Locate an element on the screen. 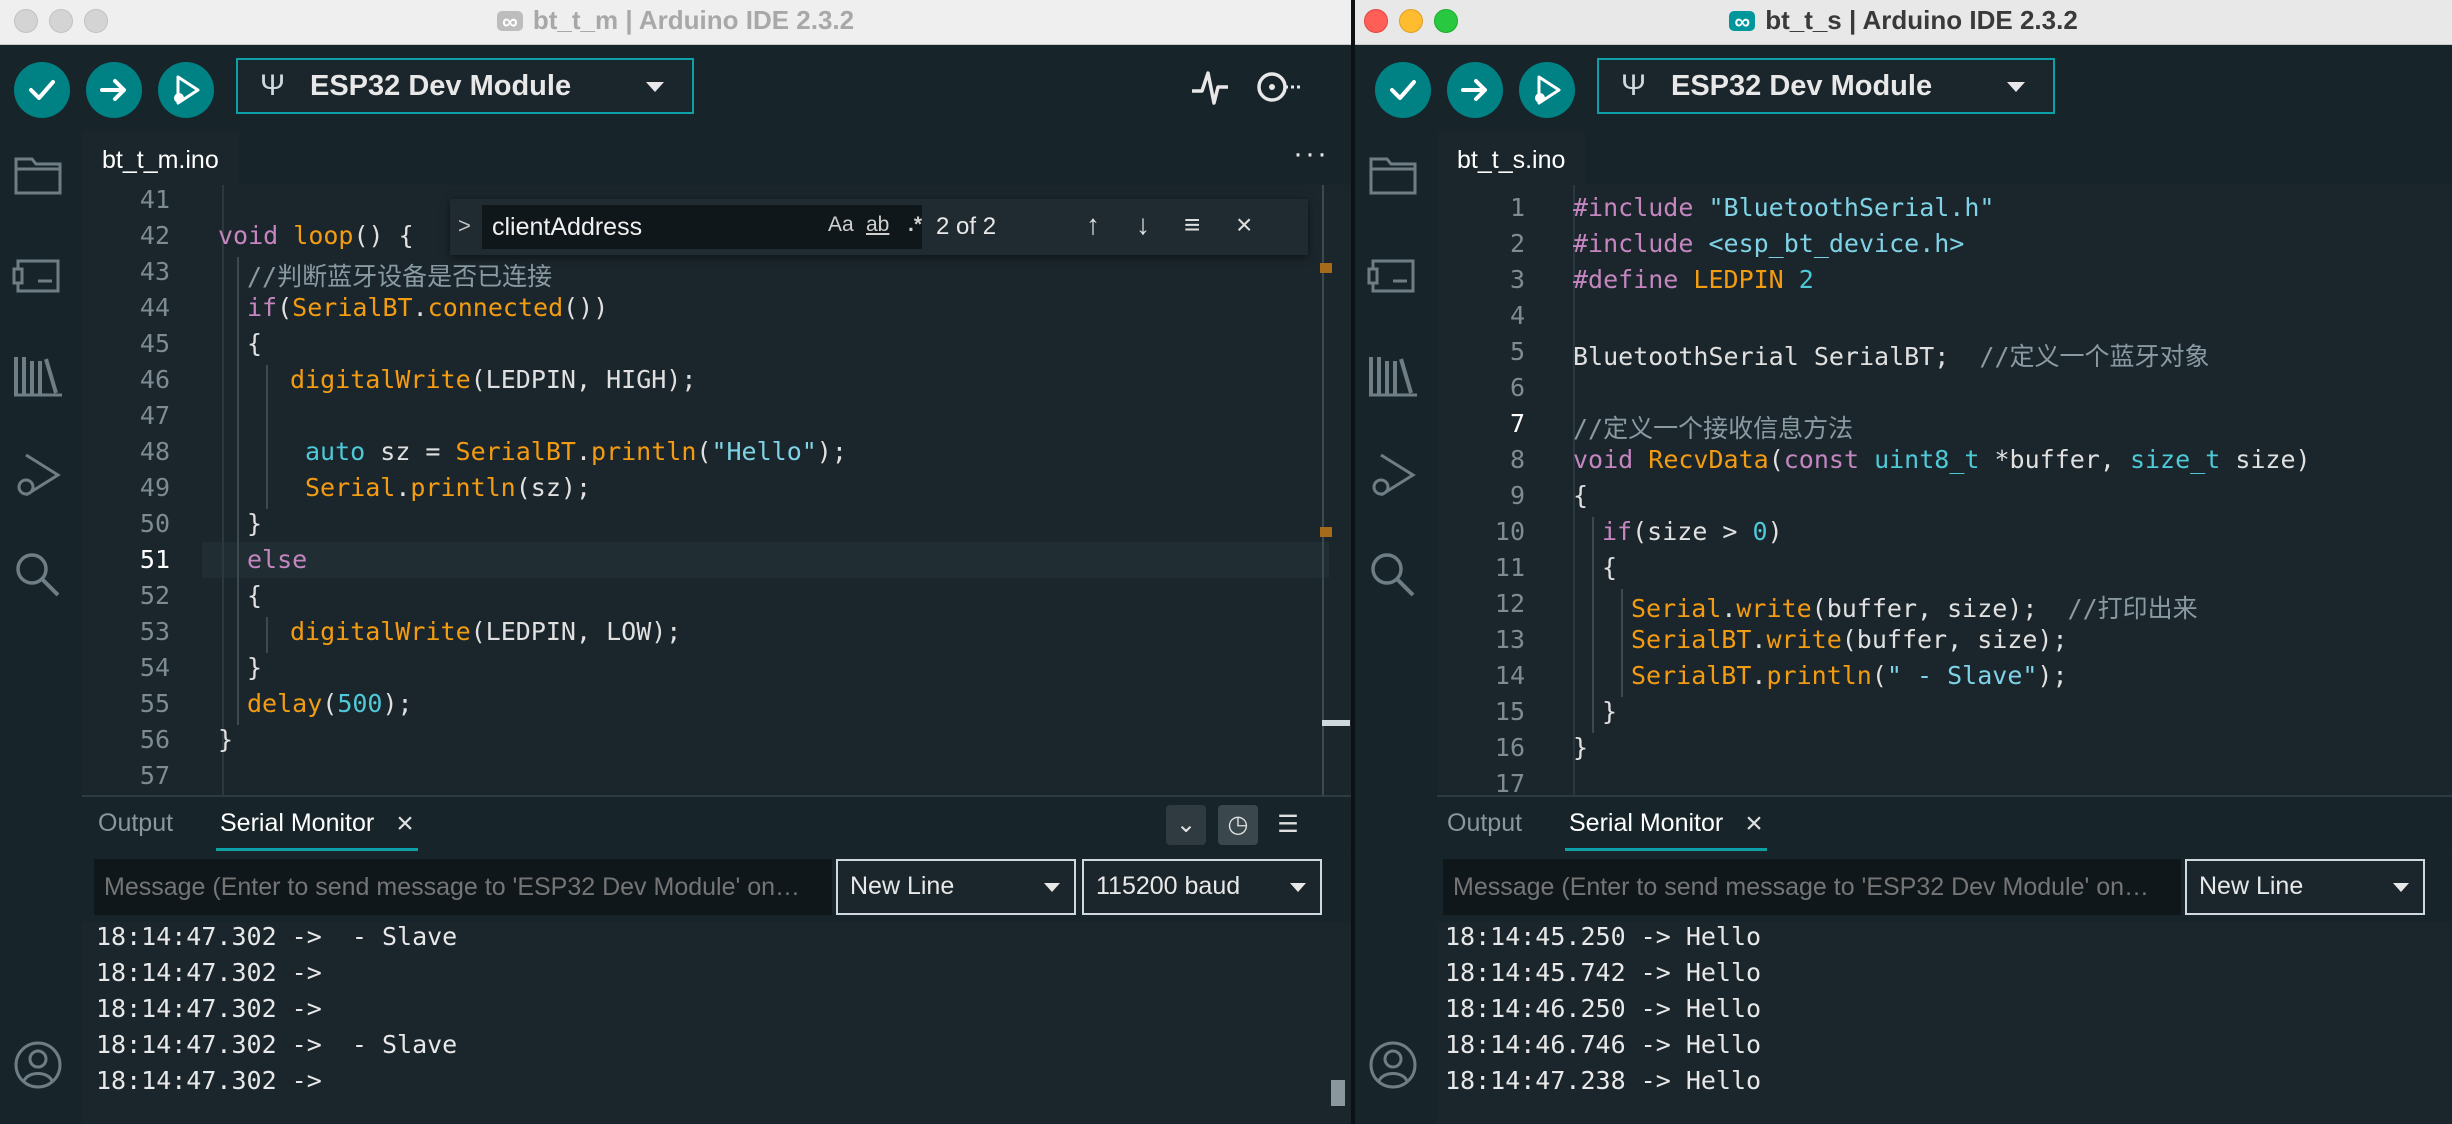 Image resolution: width=2452 pixels, height=1124 pixels. serial-line: 18:14:47.238 -> Hello is located at coordinates (1603, 1080).